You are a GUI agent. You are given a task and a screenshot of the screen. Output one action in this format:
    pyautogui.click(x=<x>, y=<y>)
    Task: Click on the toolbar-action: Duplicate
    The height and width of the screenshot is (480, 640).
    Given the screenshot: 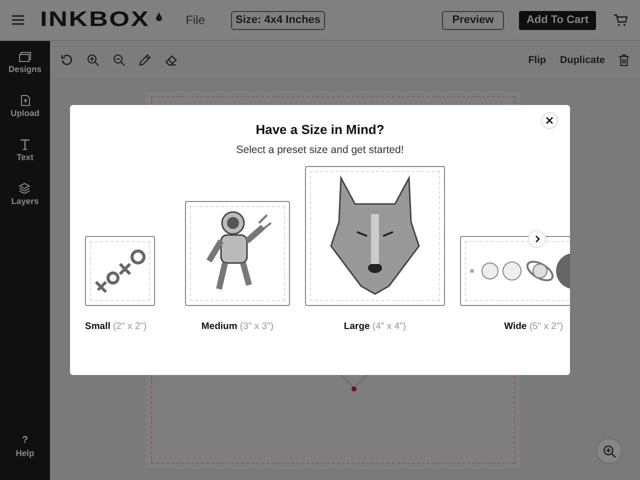 What is the action you would take?
    pyautogui.click(x=582, y=60)
    